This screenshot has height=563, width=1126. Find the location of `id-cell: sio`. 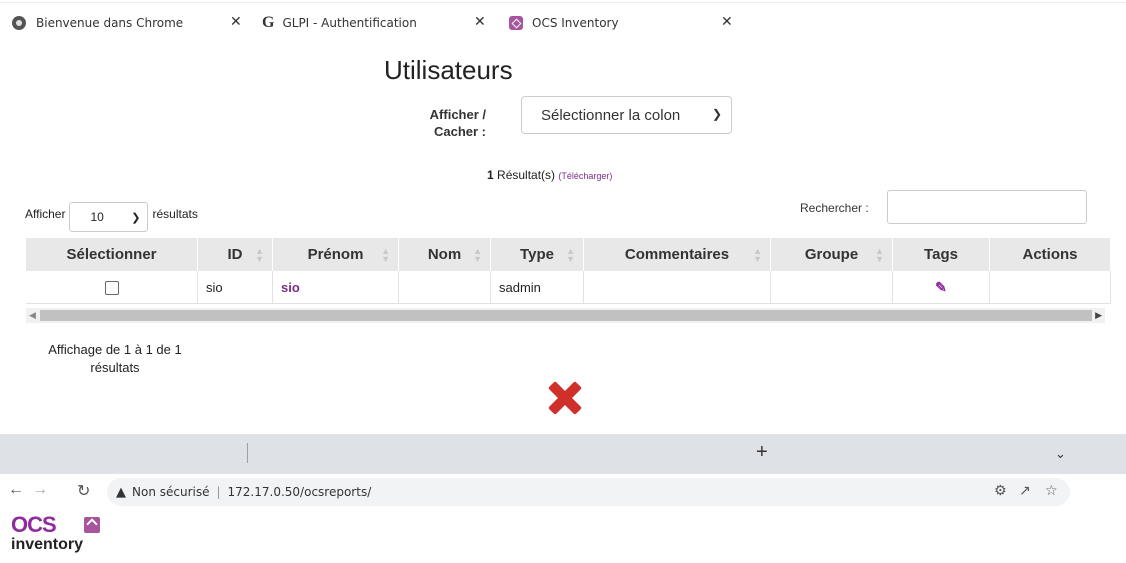

id-cell: sio is located at coordinates (235, 287).